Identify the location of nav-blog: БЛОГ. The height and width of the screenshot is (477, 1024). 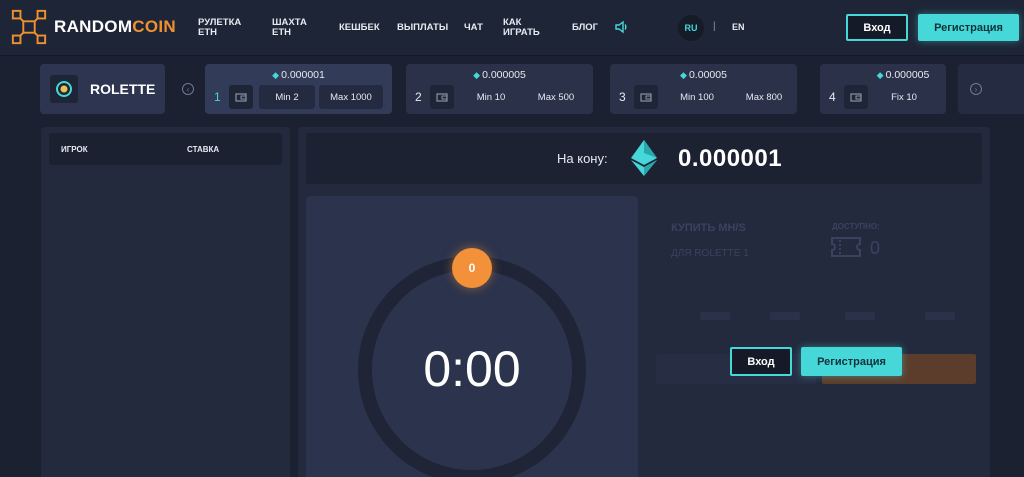
(585, 28).